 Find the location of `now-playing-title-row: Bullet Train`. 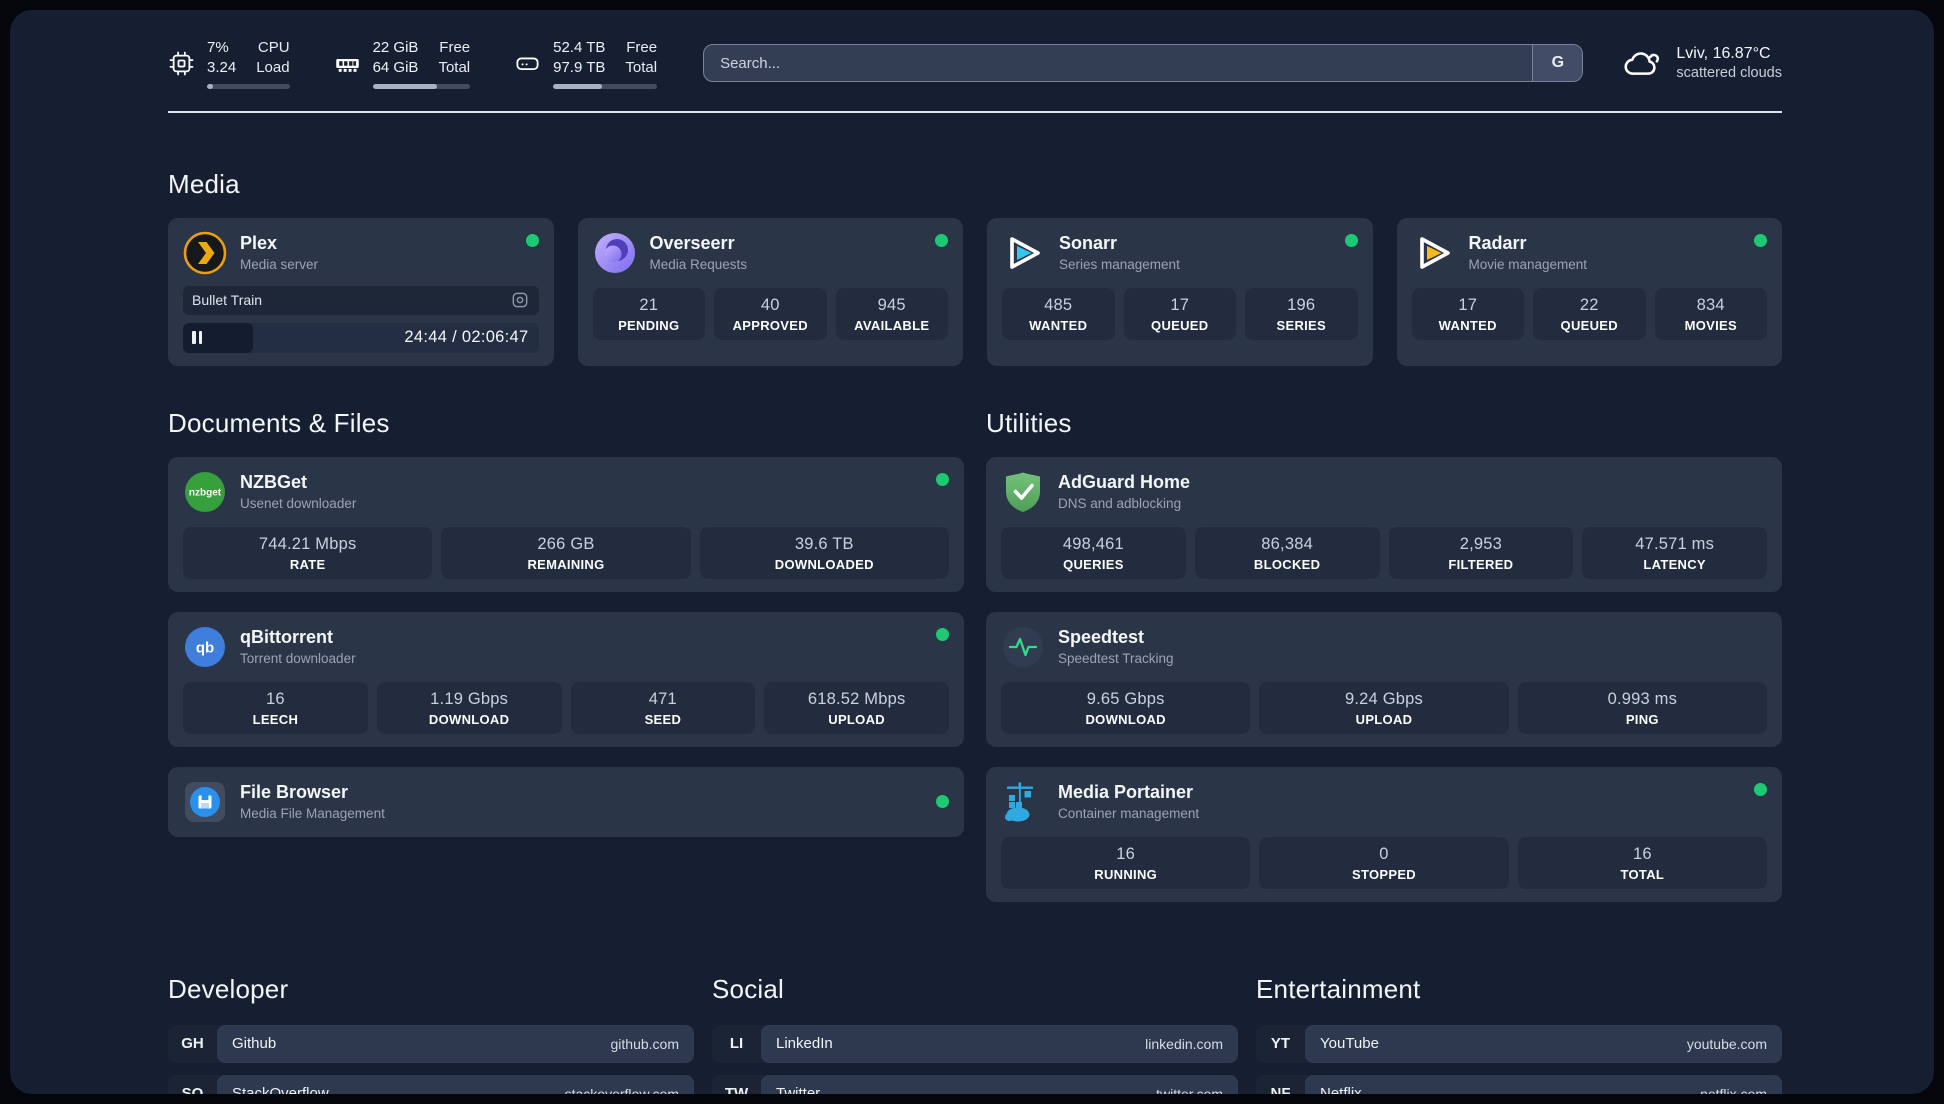

now-playing-title-row: Bullet Train is located at coordinates (361, 300).